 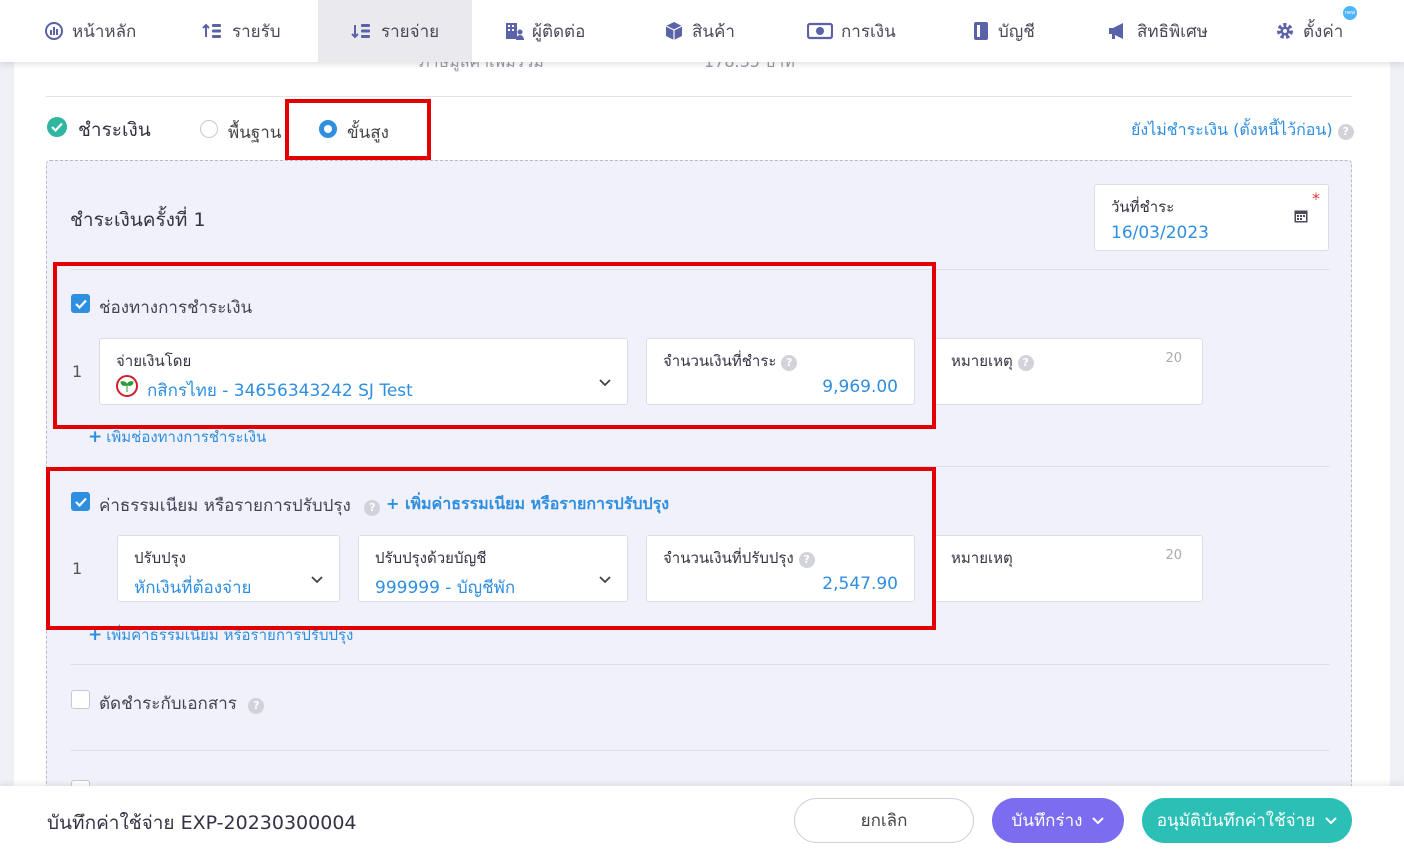 I want to click on nav-item-accounting: บัญชี, so click(x=1003, y=31).